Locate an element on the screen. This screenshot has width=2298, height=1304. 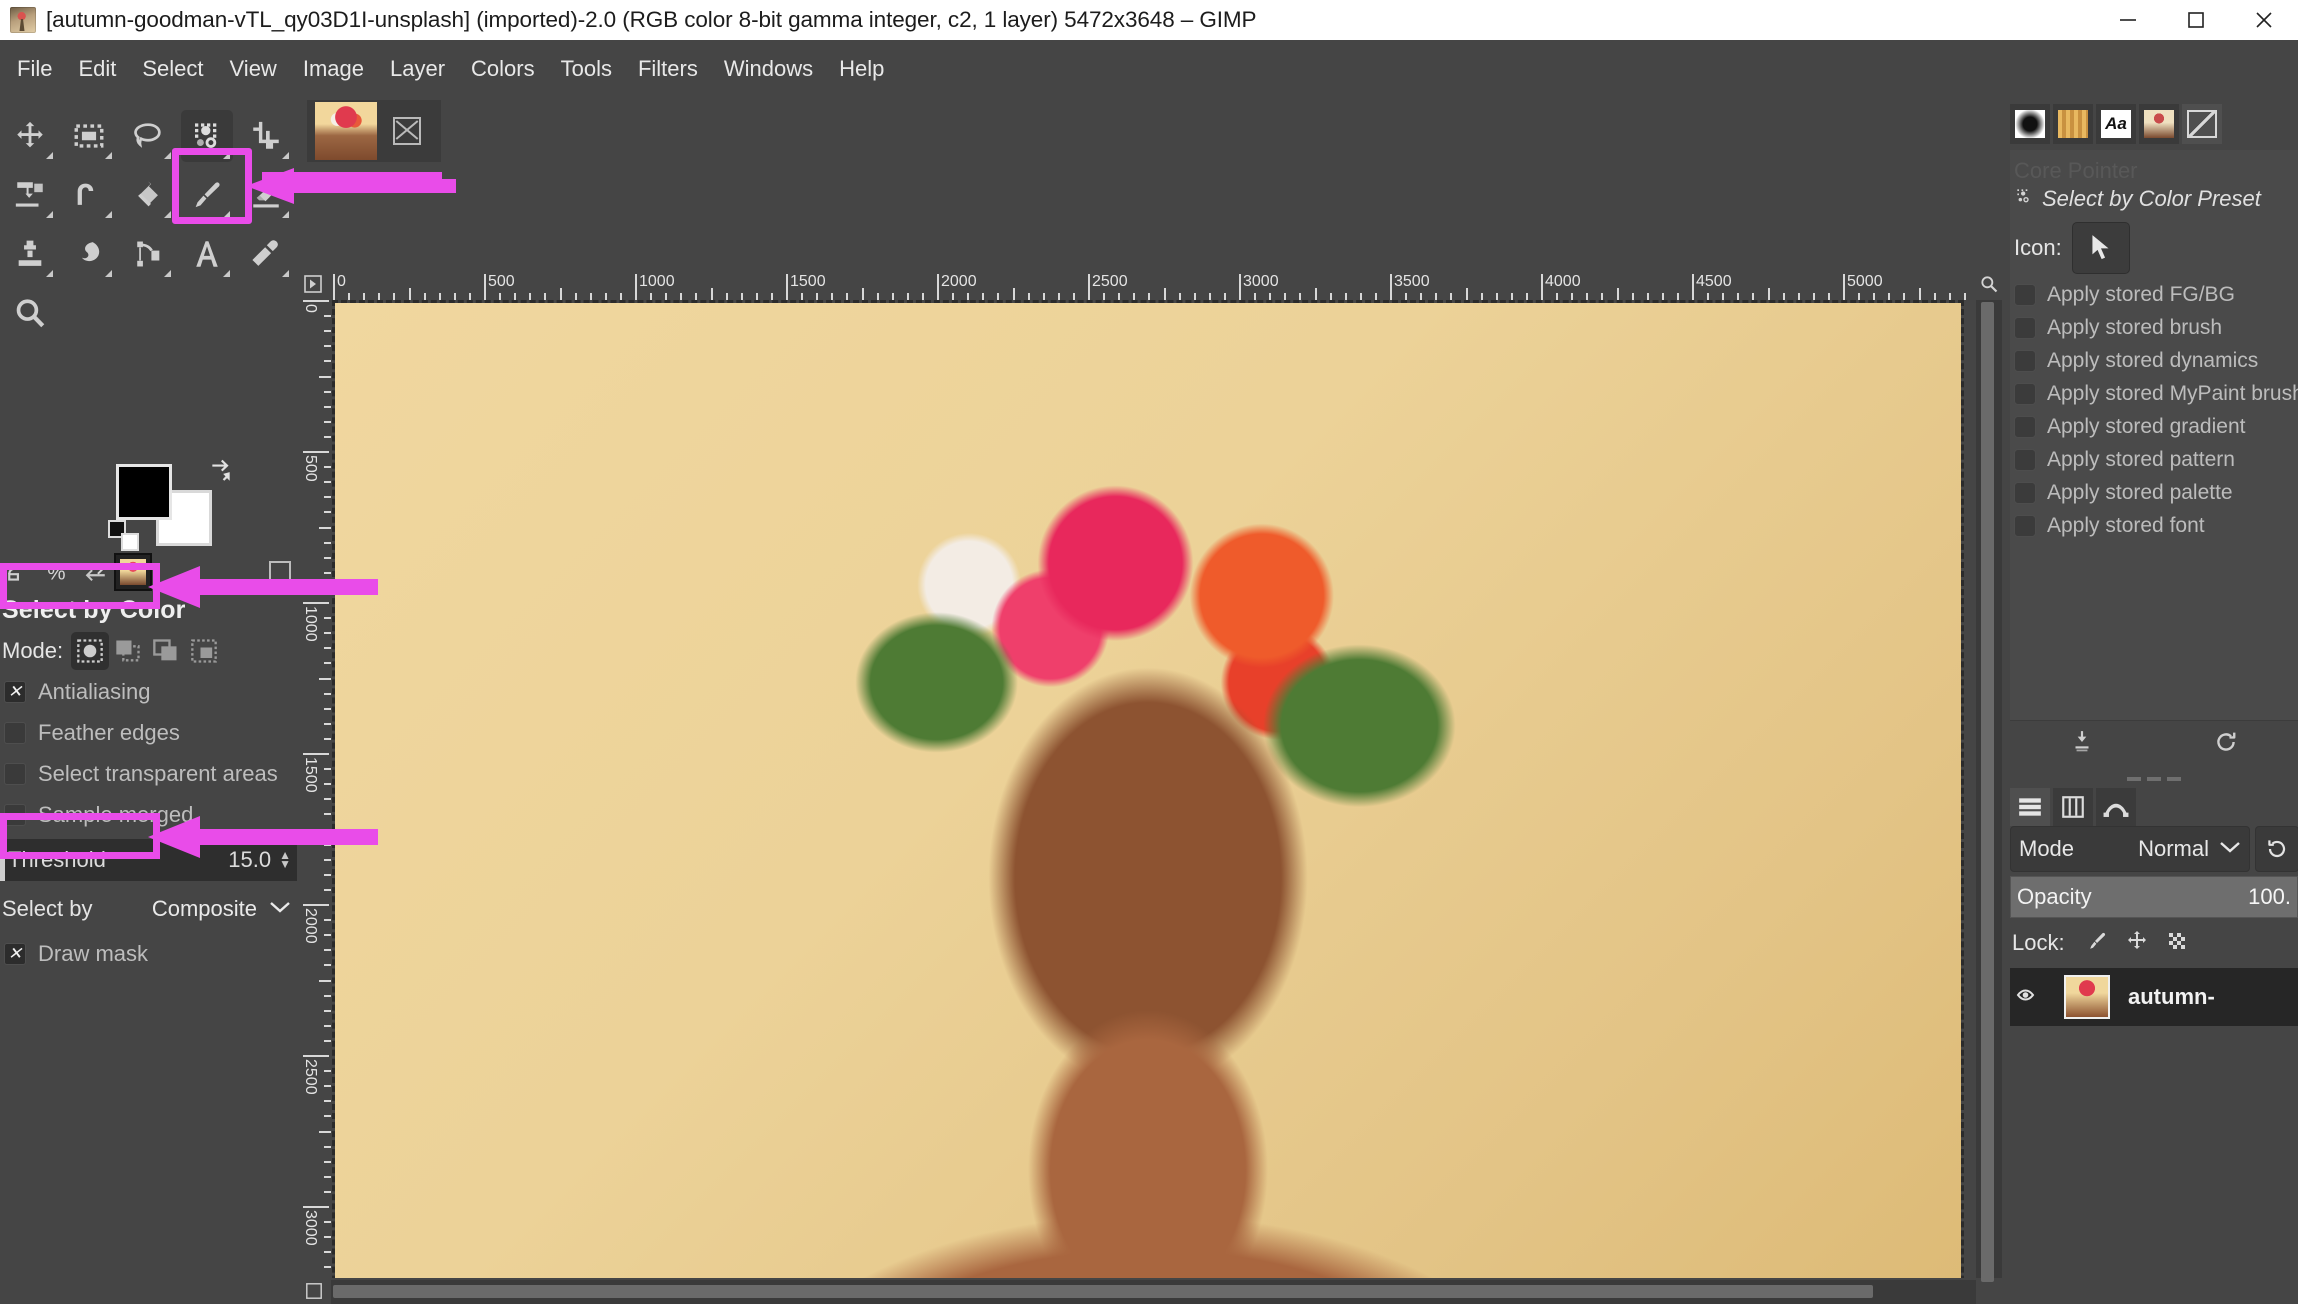
apply-stored-gradient-box is located at coordinates (2025, 426).